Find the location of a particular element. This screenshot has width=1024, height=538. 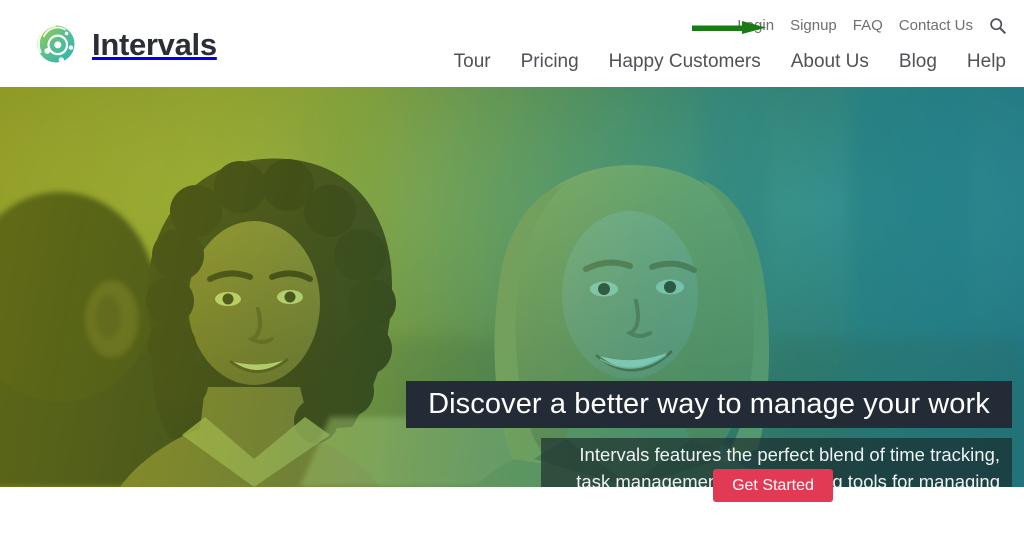

brand-logo-link: Intervals is located at coordinates (125, 44).